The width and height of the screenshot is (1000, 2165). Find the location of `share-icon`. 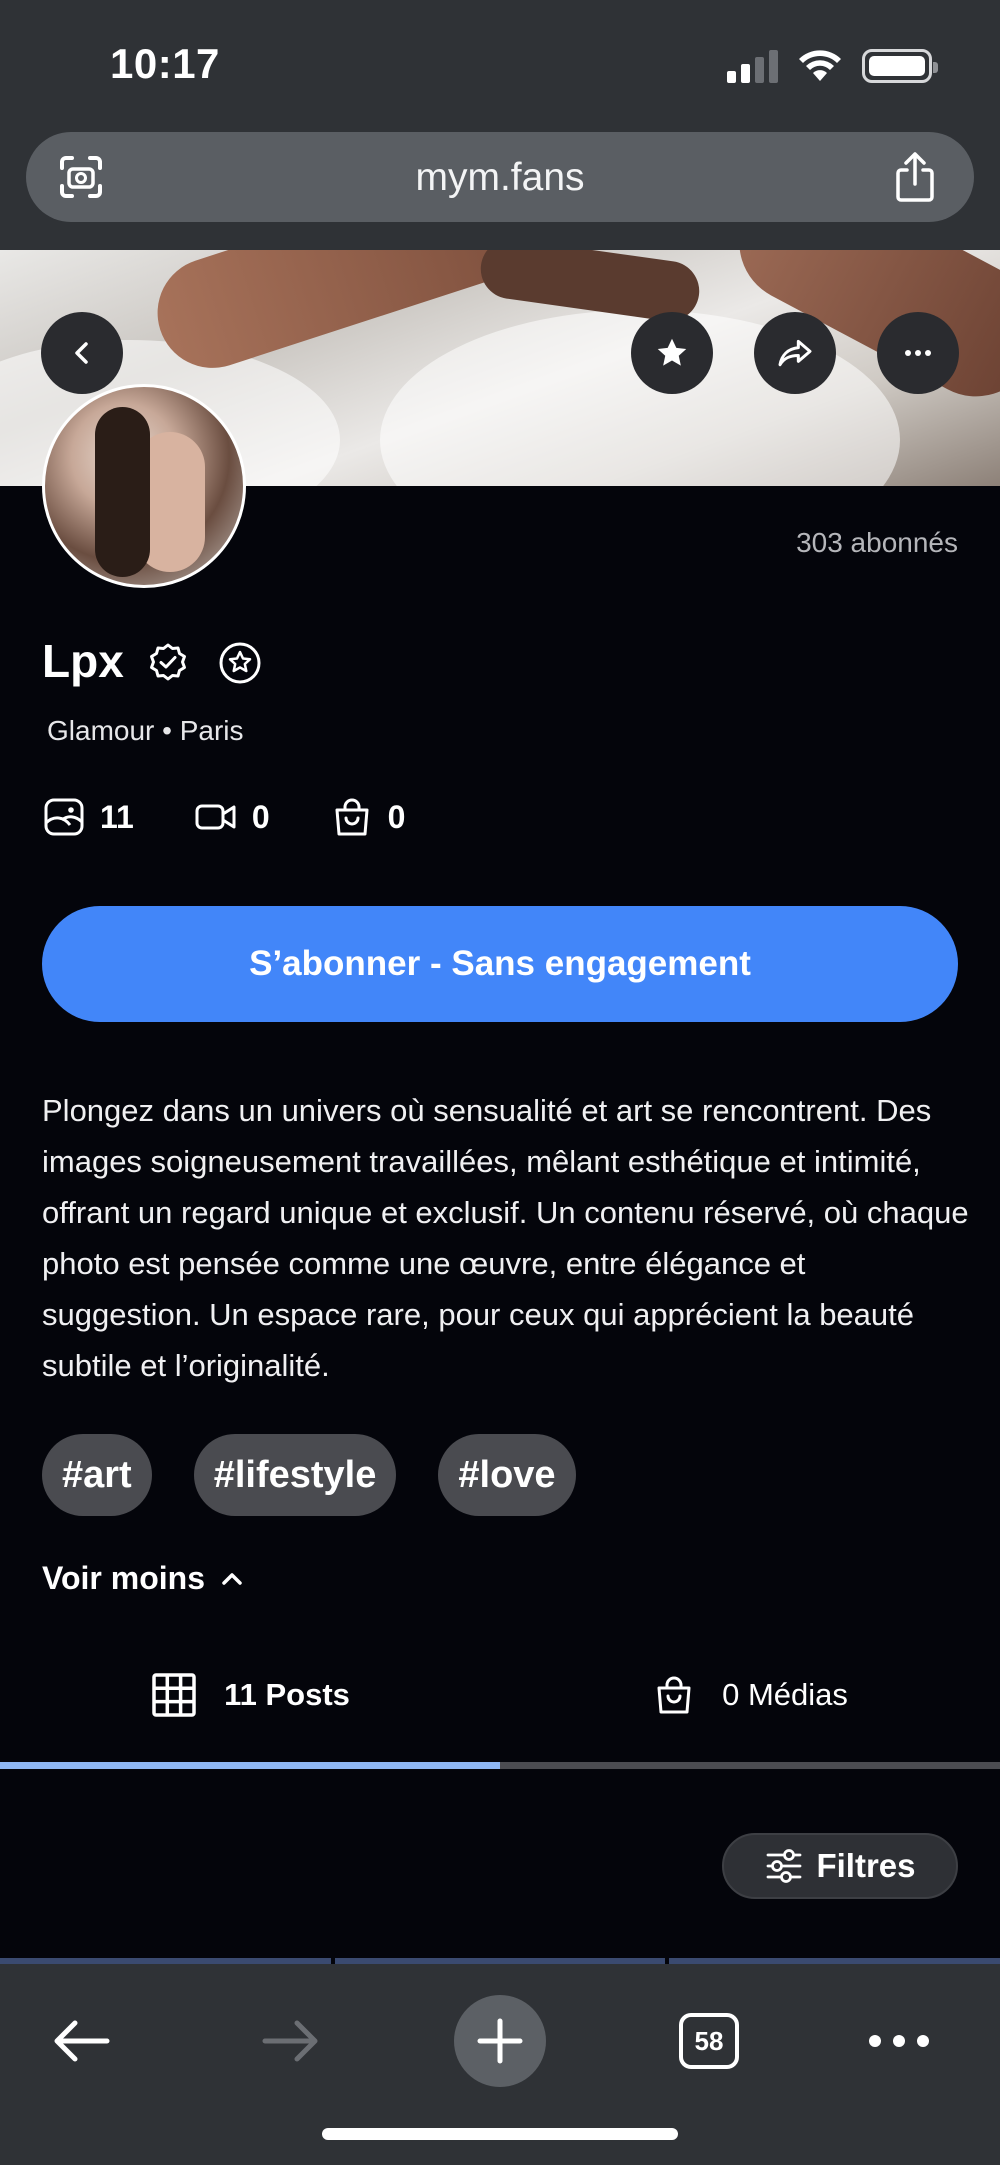

share-icon is located at coordinates (915, 177).